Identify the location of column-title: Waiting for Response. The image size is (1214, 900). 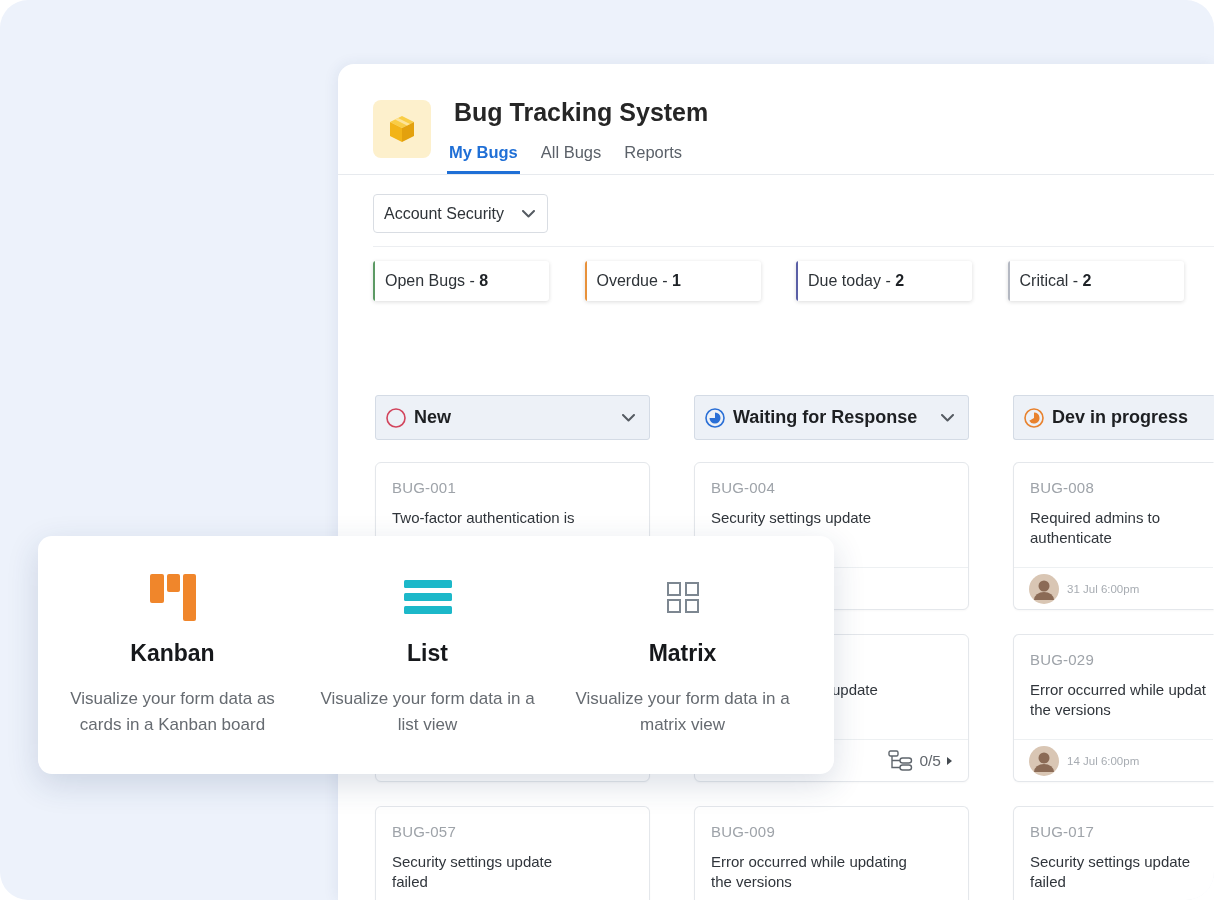
(825, 417).